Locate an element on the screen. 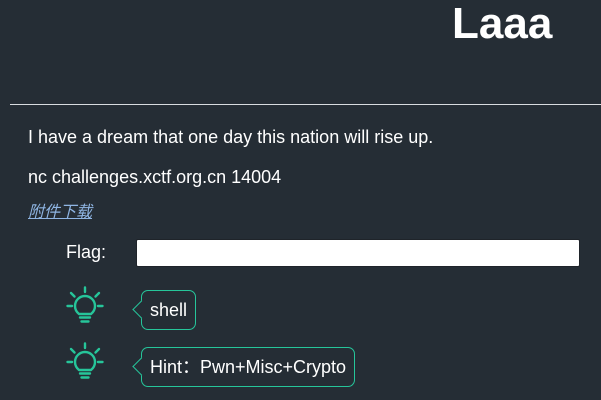  hint-text: shell is located at coordinates (169, 310).